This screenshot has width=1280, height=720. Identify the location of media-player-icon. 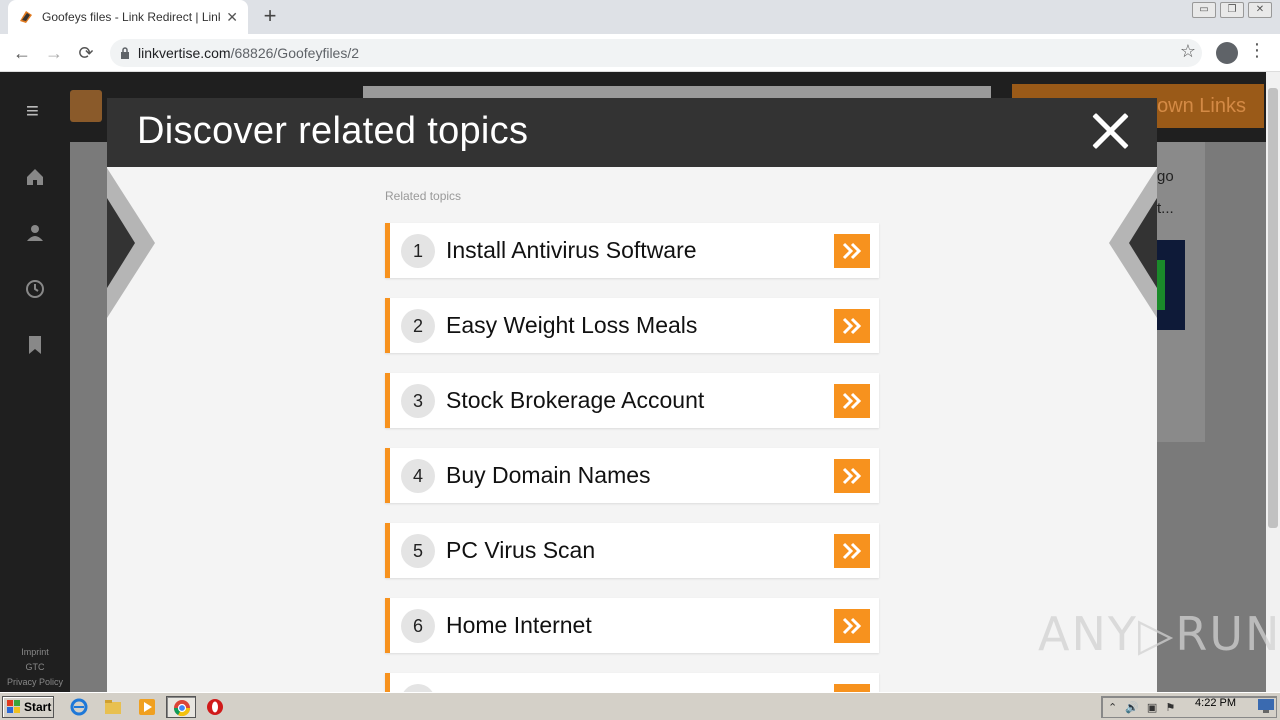
(147, 707).